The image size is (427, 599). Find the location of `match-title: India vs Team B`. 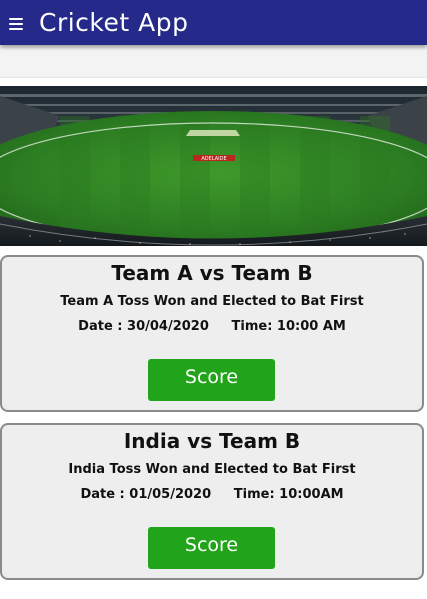

match-title: India vs Team B is located at coordinates (212, 441).